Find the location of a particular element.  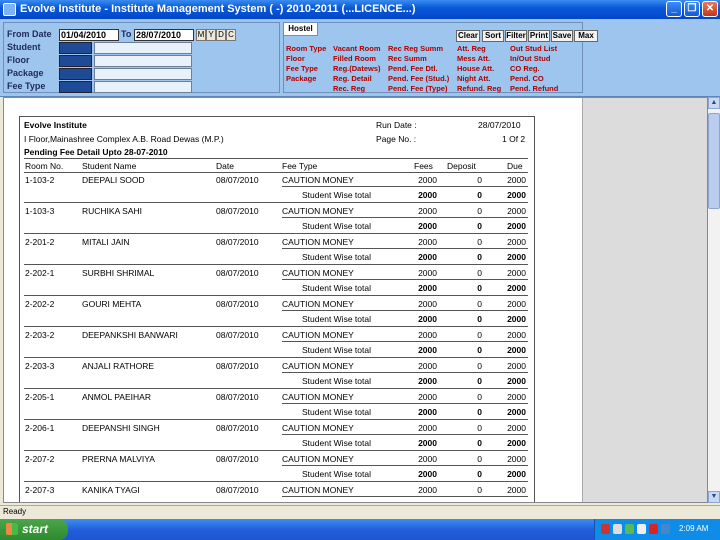

student-name-field is located at coordinates (143, 48).